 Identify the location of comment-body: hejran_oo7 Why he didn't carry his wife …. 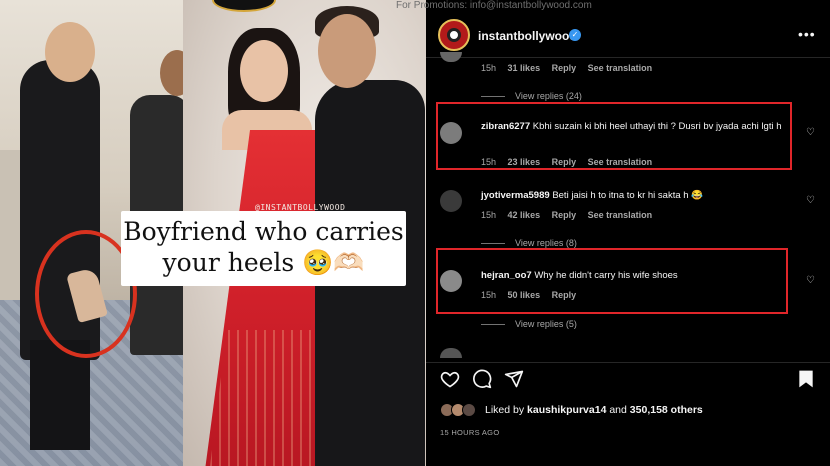
(633, 275).